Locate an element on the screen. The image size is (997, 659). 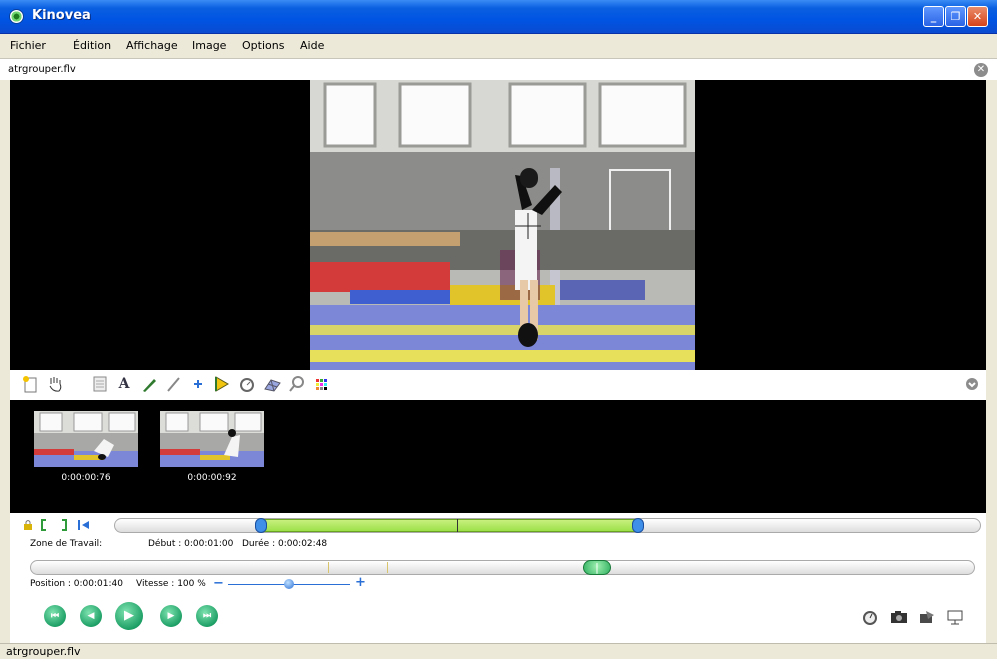
drawing-toolbar: A is located at coordinates (498, 385).